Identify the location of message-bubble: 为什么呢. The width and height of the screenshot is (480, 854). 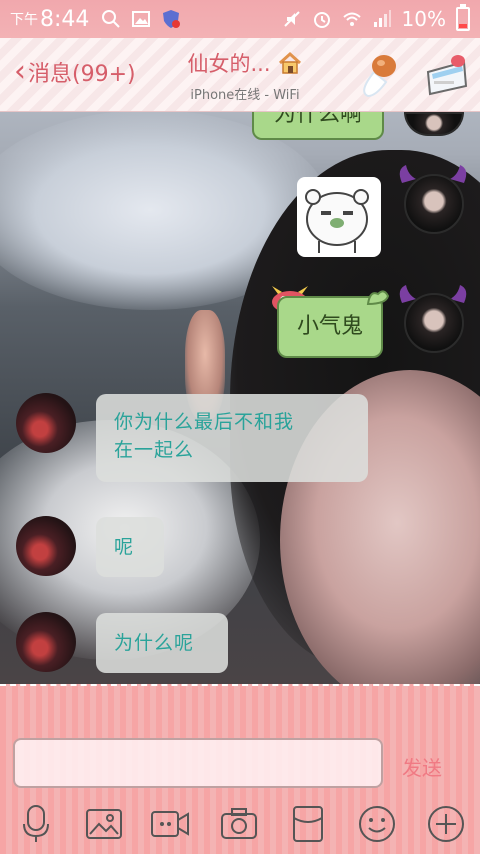
(162, 643).